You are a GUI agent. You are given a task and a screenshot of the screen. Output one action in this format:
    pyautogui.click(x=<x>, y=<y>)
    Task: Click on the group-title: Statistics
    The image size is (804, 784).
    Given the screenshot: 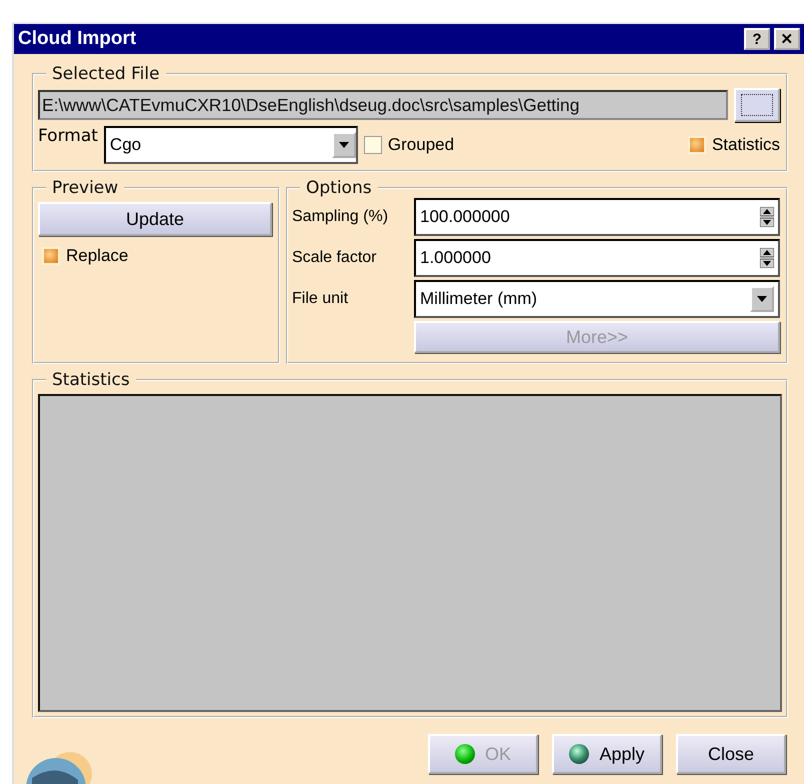 What is the action you would take?
    pyautogui.click(x=91, y=380)
    